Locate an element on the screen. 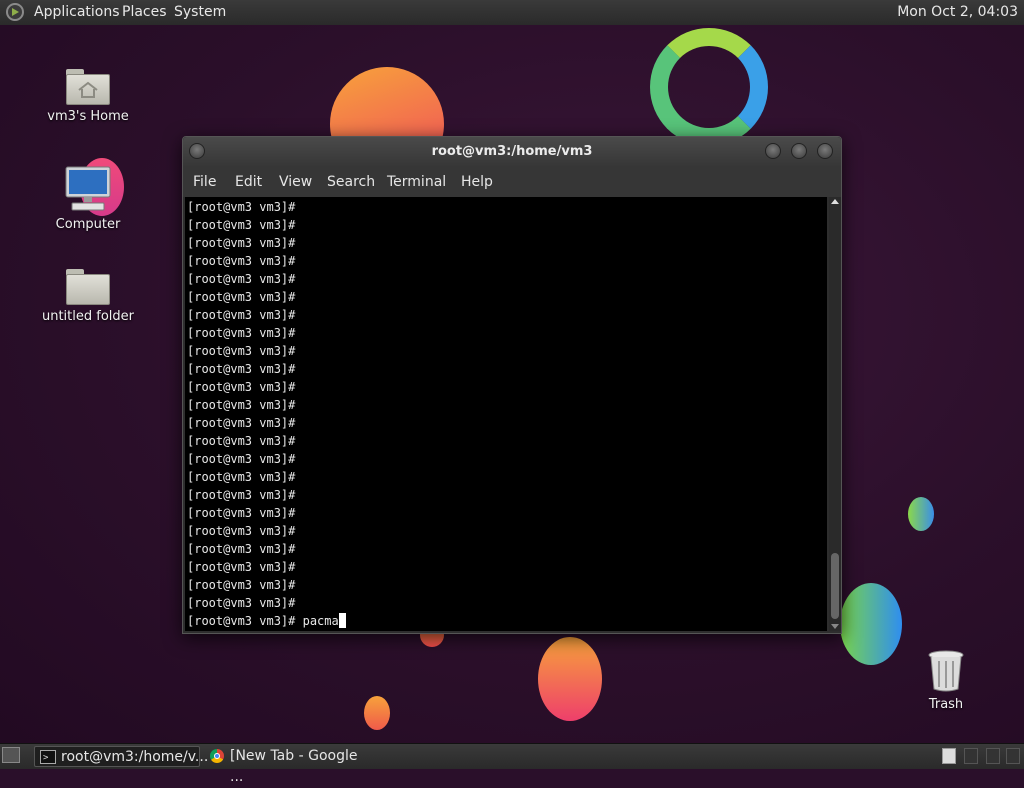 This screenshot has height=788, width=1024. terminal-current-line: [root@vm3 vm3]# pacma is located at coordinates (506, 621).